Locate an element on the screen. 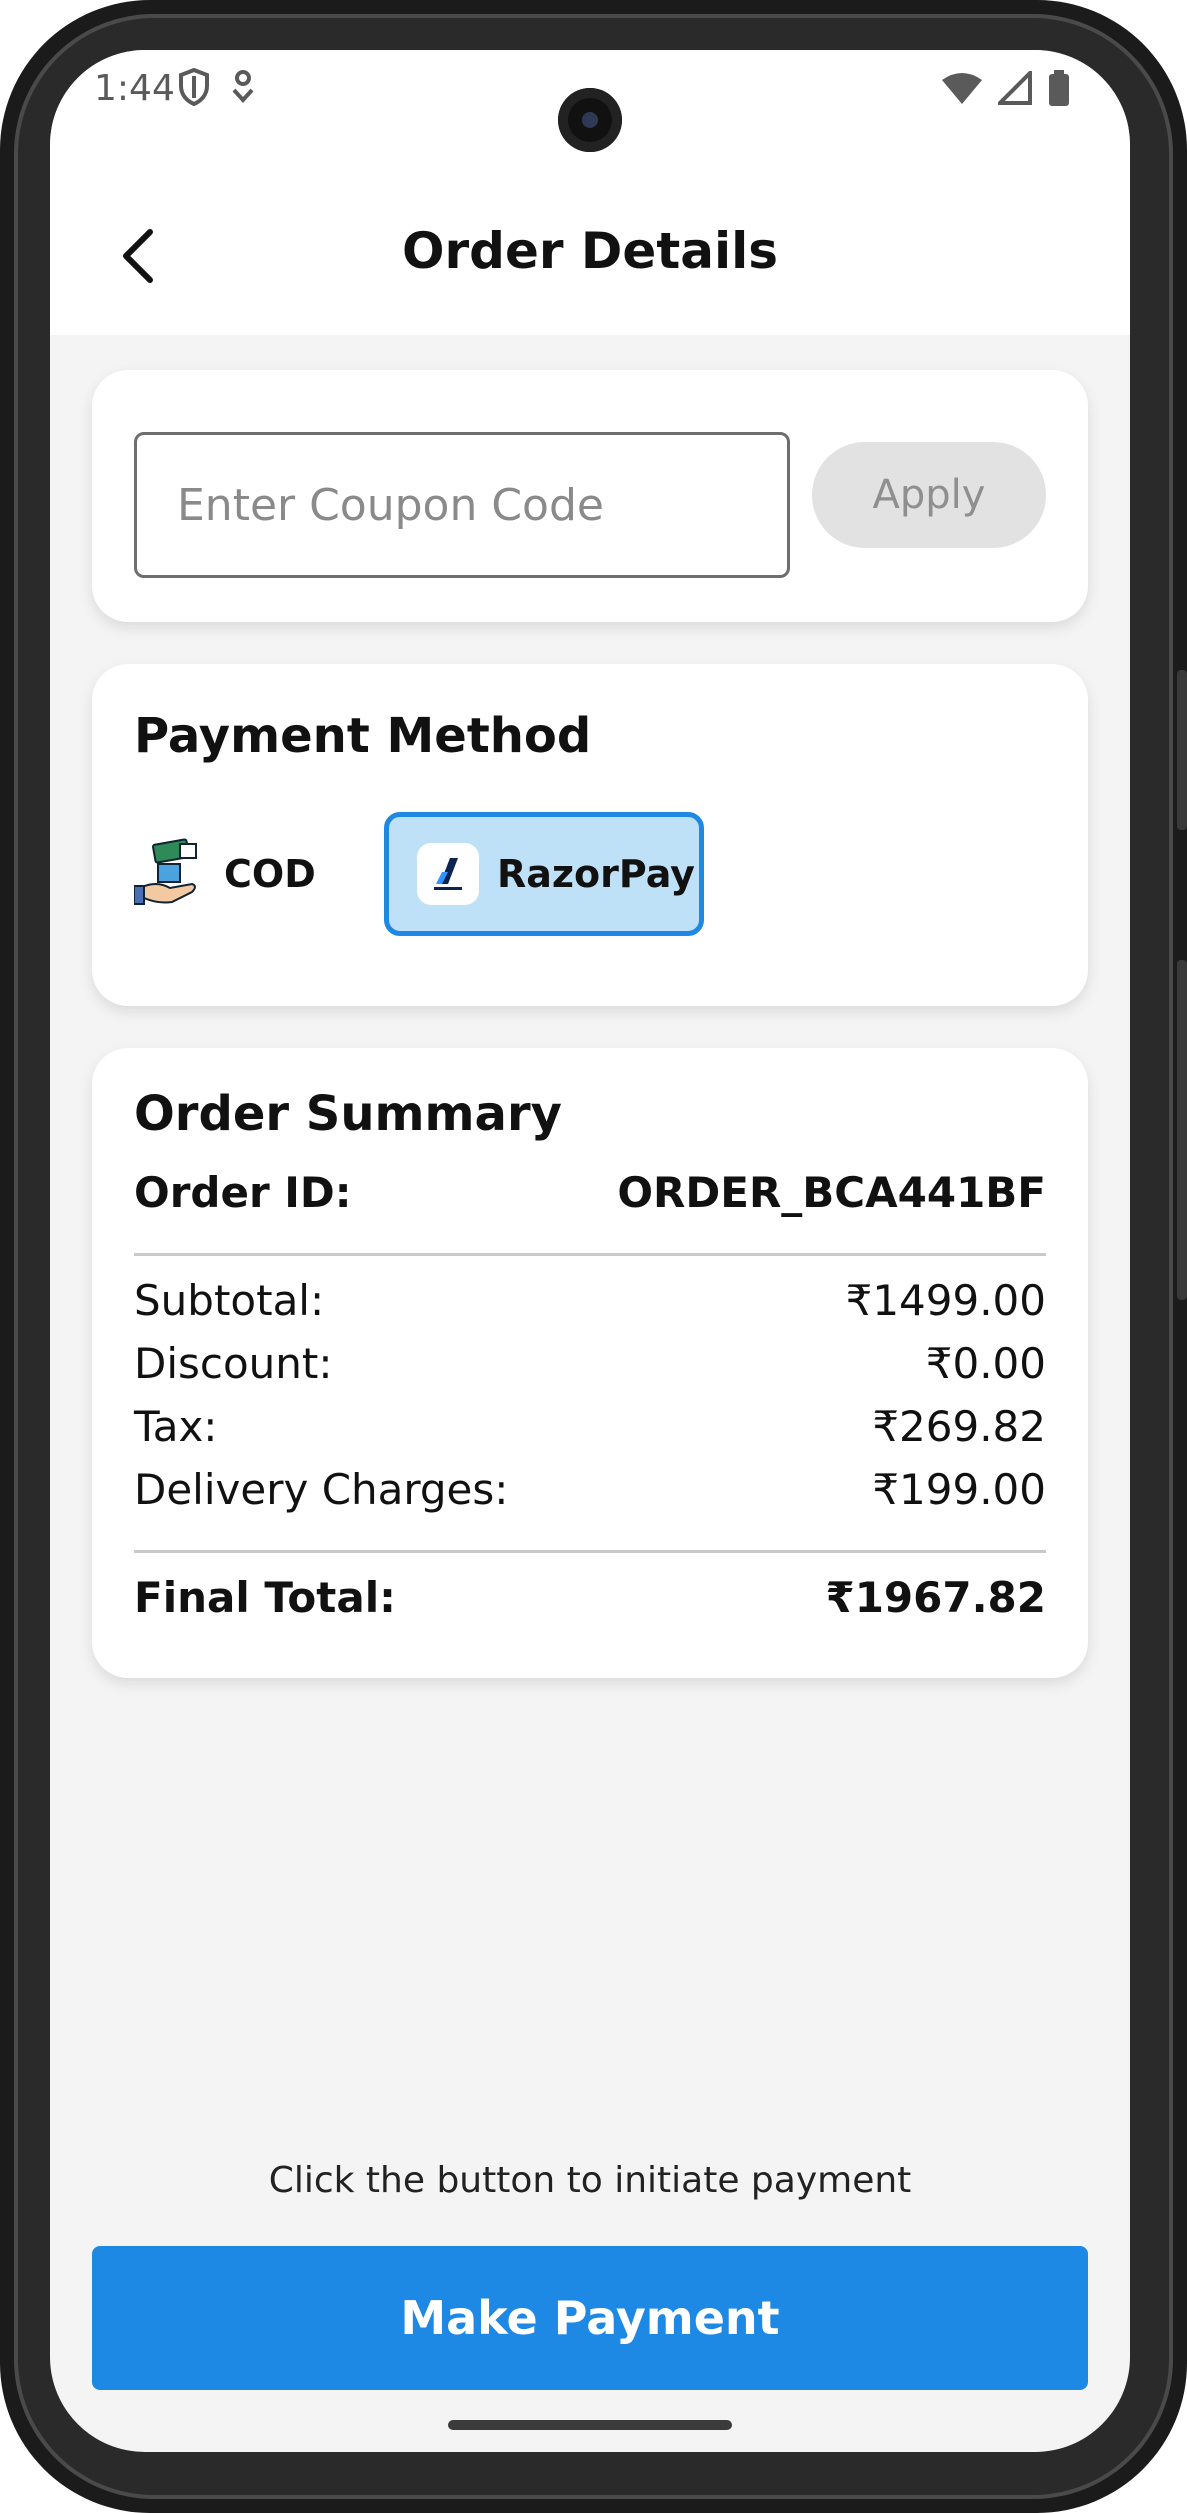  order-id-row: Order ID: ORDER_BCA441BF is located at coordinates (590, 1192).